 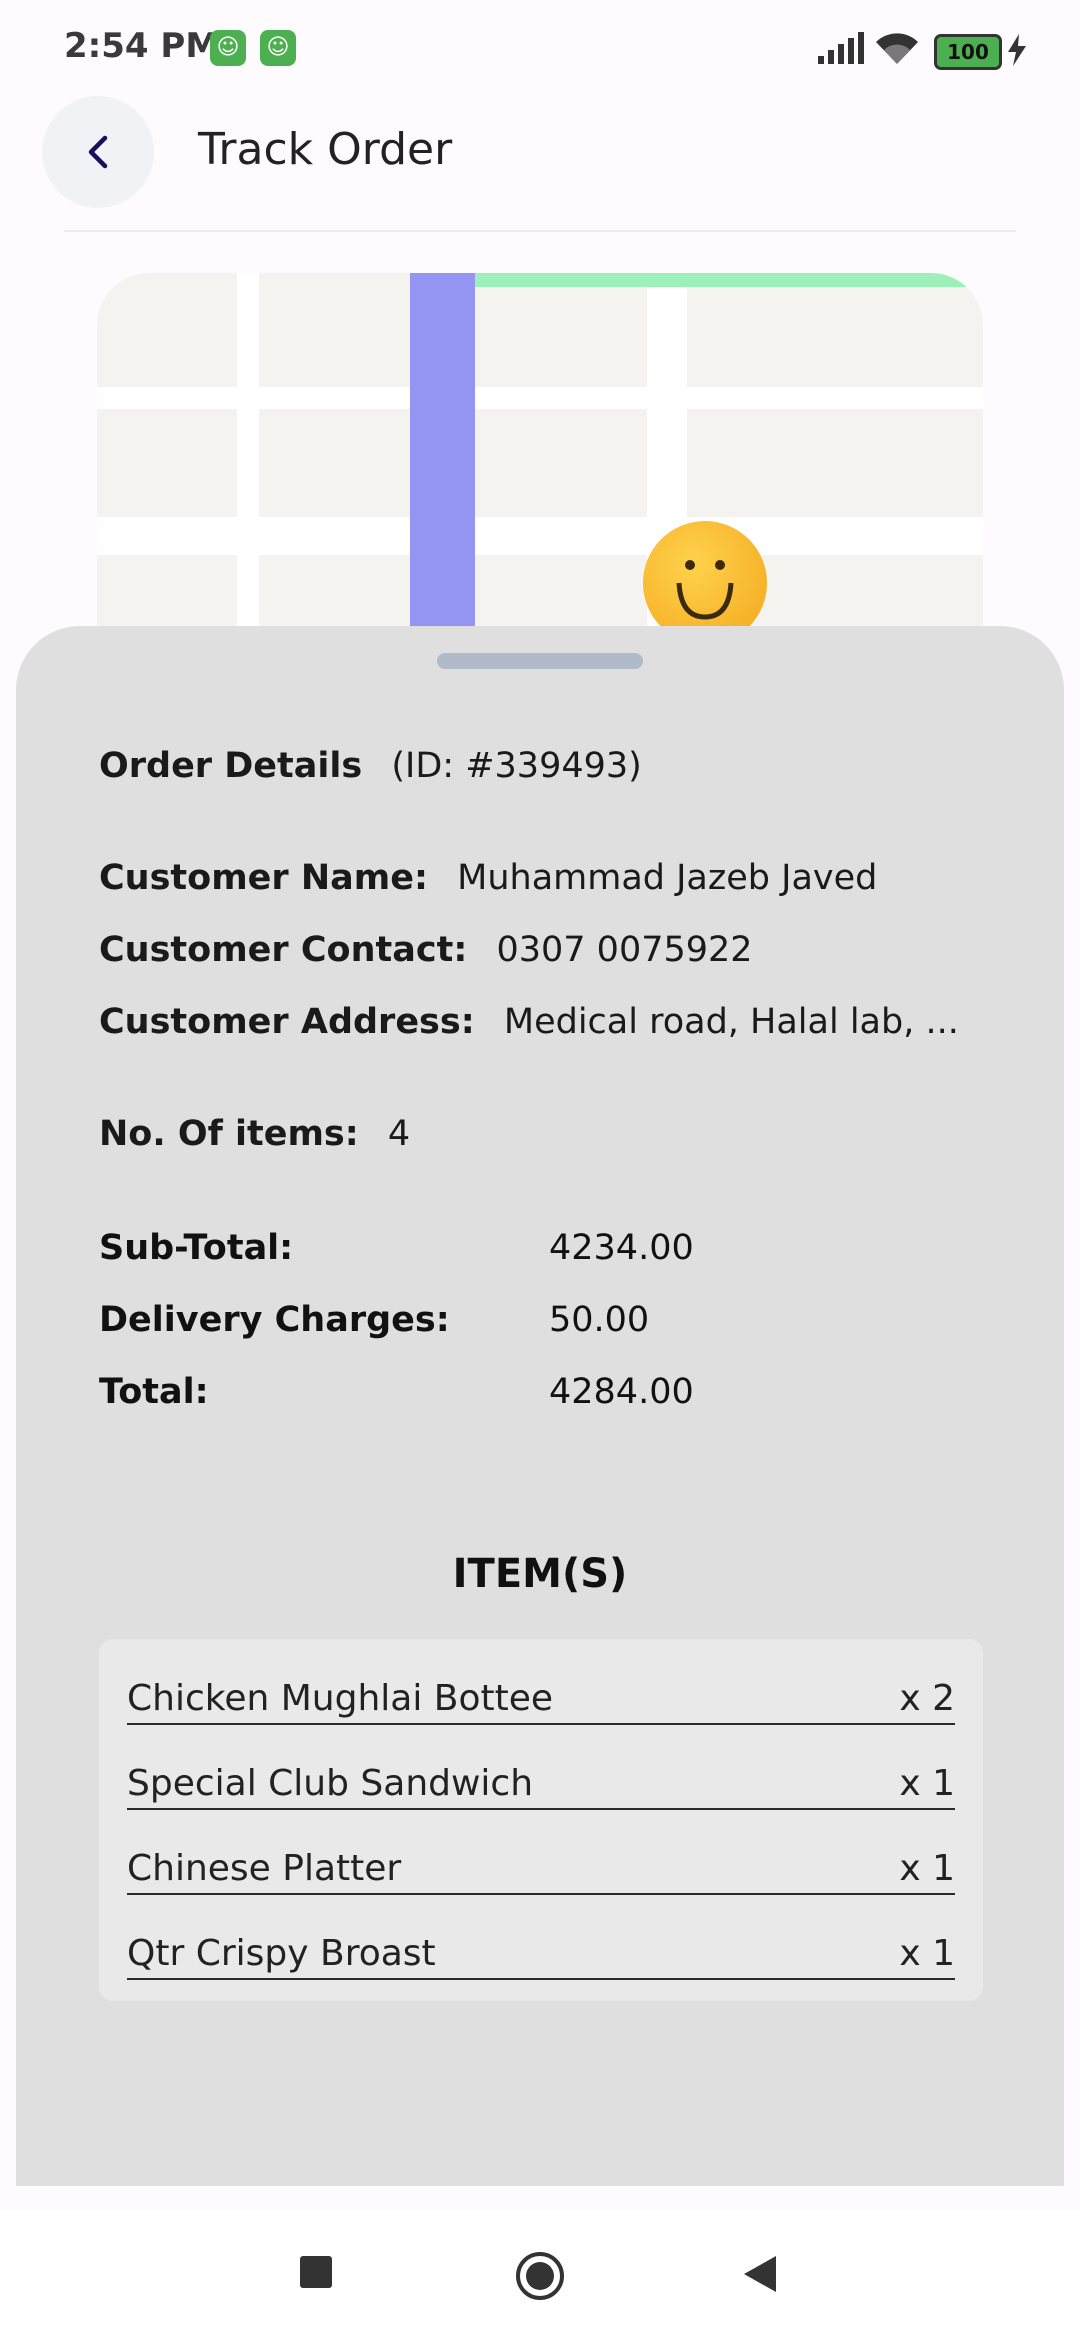 What do you see at coordinates (287, 1022) in the screenshot?
I see `customer-address-label: Customer Address:` at bounding box center [287, 1022].